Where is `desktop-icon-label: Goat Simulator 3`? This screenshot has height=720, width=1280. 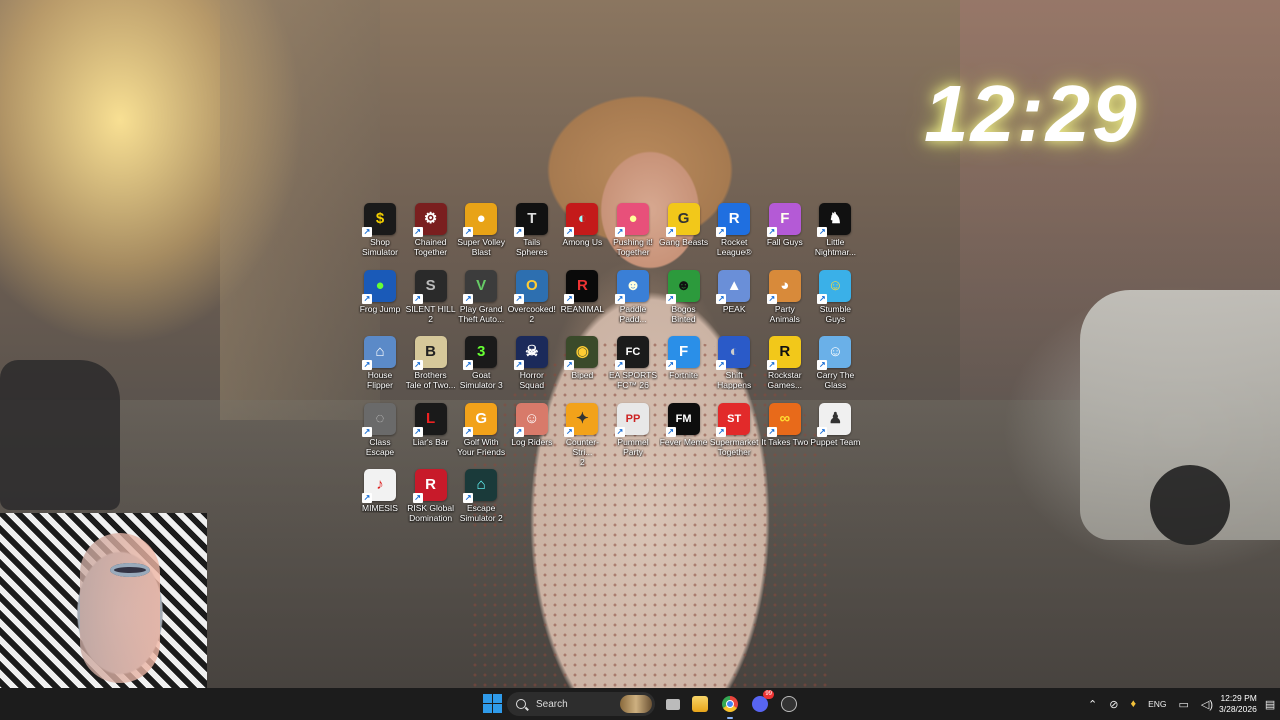
desktop-icon-label: Goat Simulator 3 is located at coordinates (481, 380).